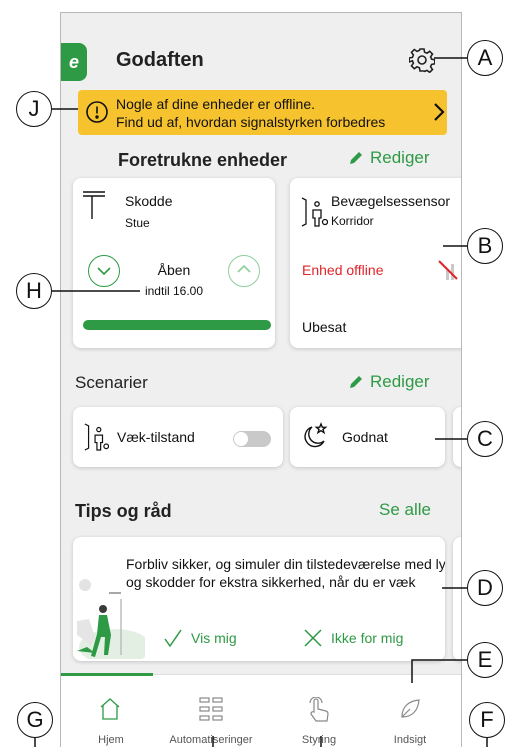 This screenshot has height=747, width=507. What do you see at coordinates (485, 439) in the screenshot?
I see `callout-c: C` at bounding box center [485, 439].